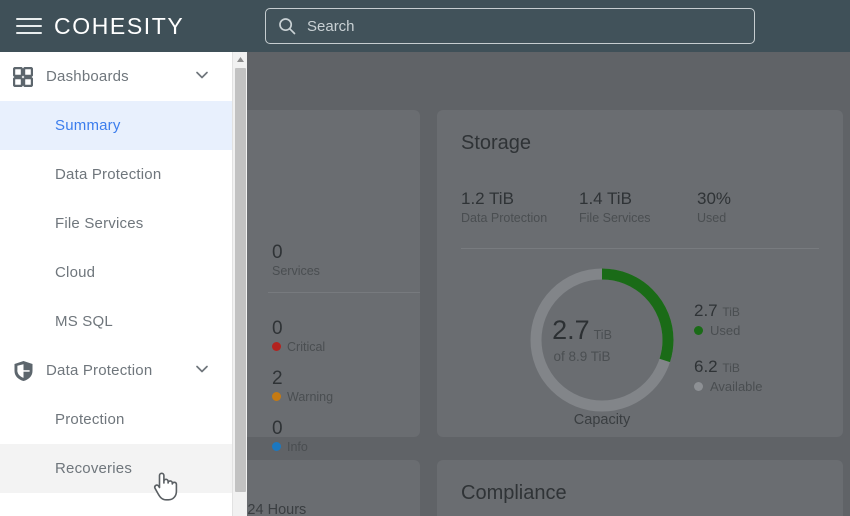 This screenshot has height=516, width=850. What do you see at coordinates (287, 26) in the screenshot?
I see `search-icon` at bounding box center [287, 26].